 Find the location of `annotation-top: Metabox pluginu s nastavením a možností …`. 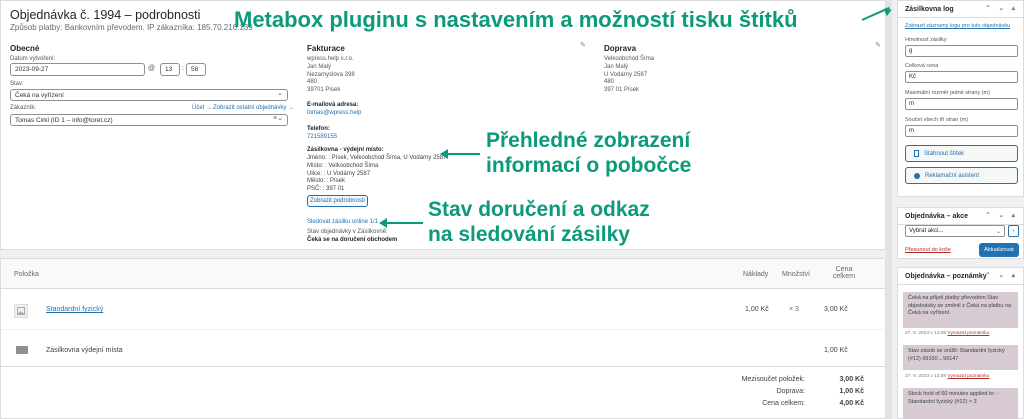

annotation-top: Metabox pluginu s nastavením a možností … is located at coordinates (516, 19).